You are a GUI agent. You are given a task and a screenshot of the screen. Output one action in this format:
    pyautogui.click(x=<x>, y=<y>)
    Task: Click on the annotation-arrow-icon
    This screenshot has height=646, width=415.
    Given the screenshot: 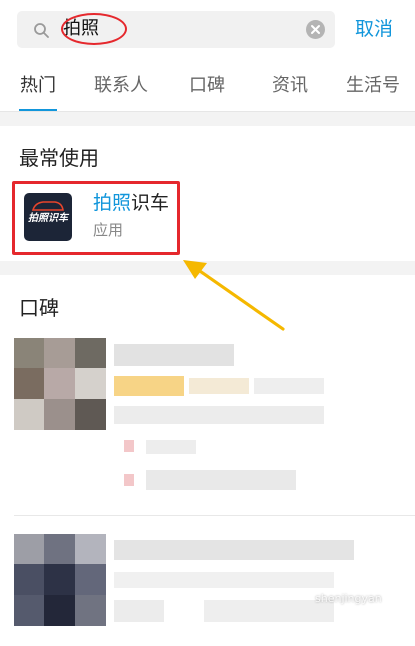 What is the action you would take?
    pyautogui.click(x=234, y=295)
    